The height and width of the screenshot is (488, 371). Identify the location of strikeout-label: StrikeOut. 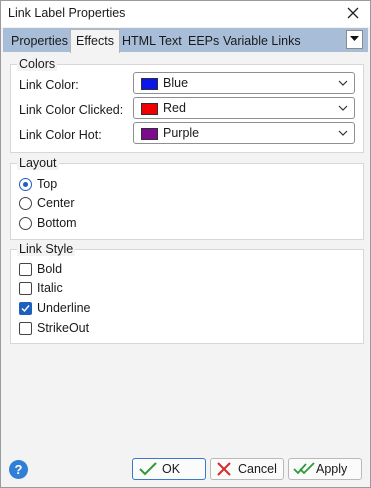
(63, 328).